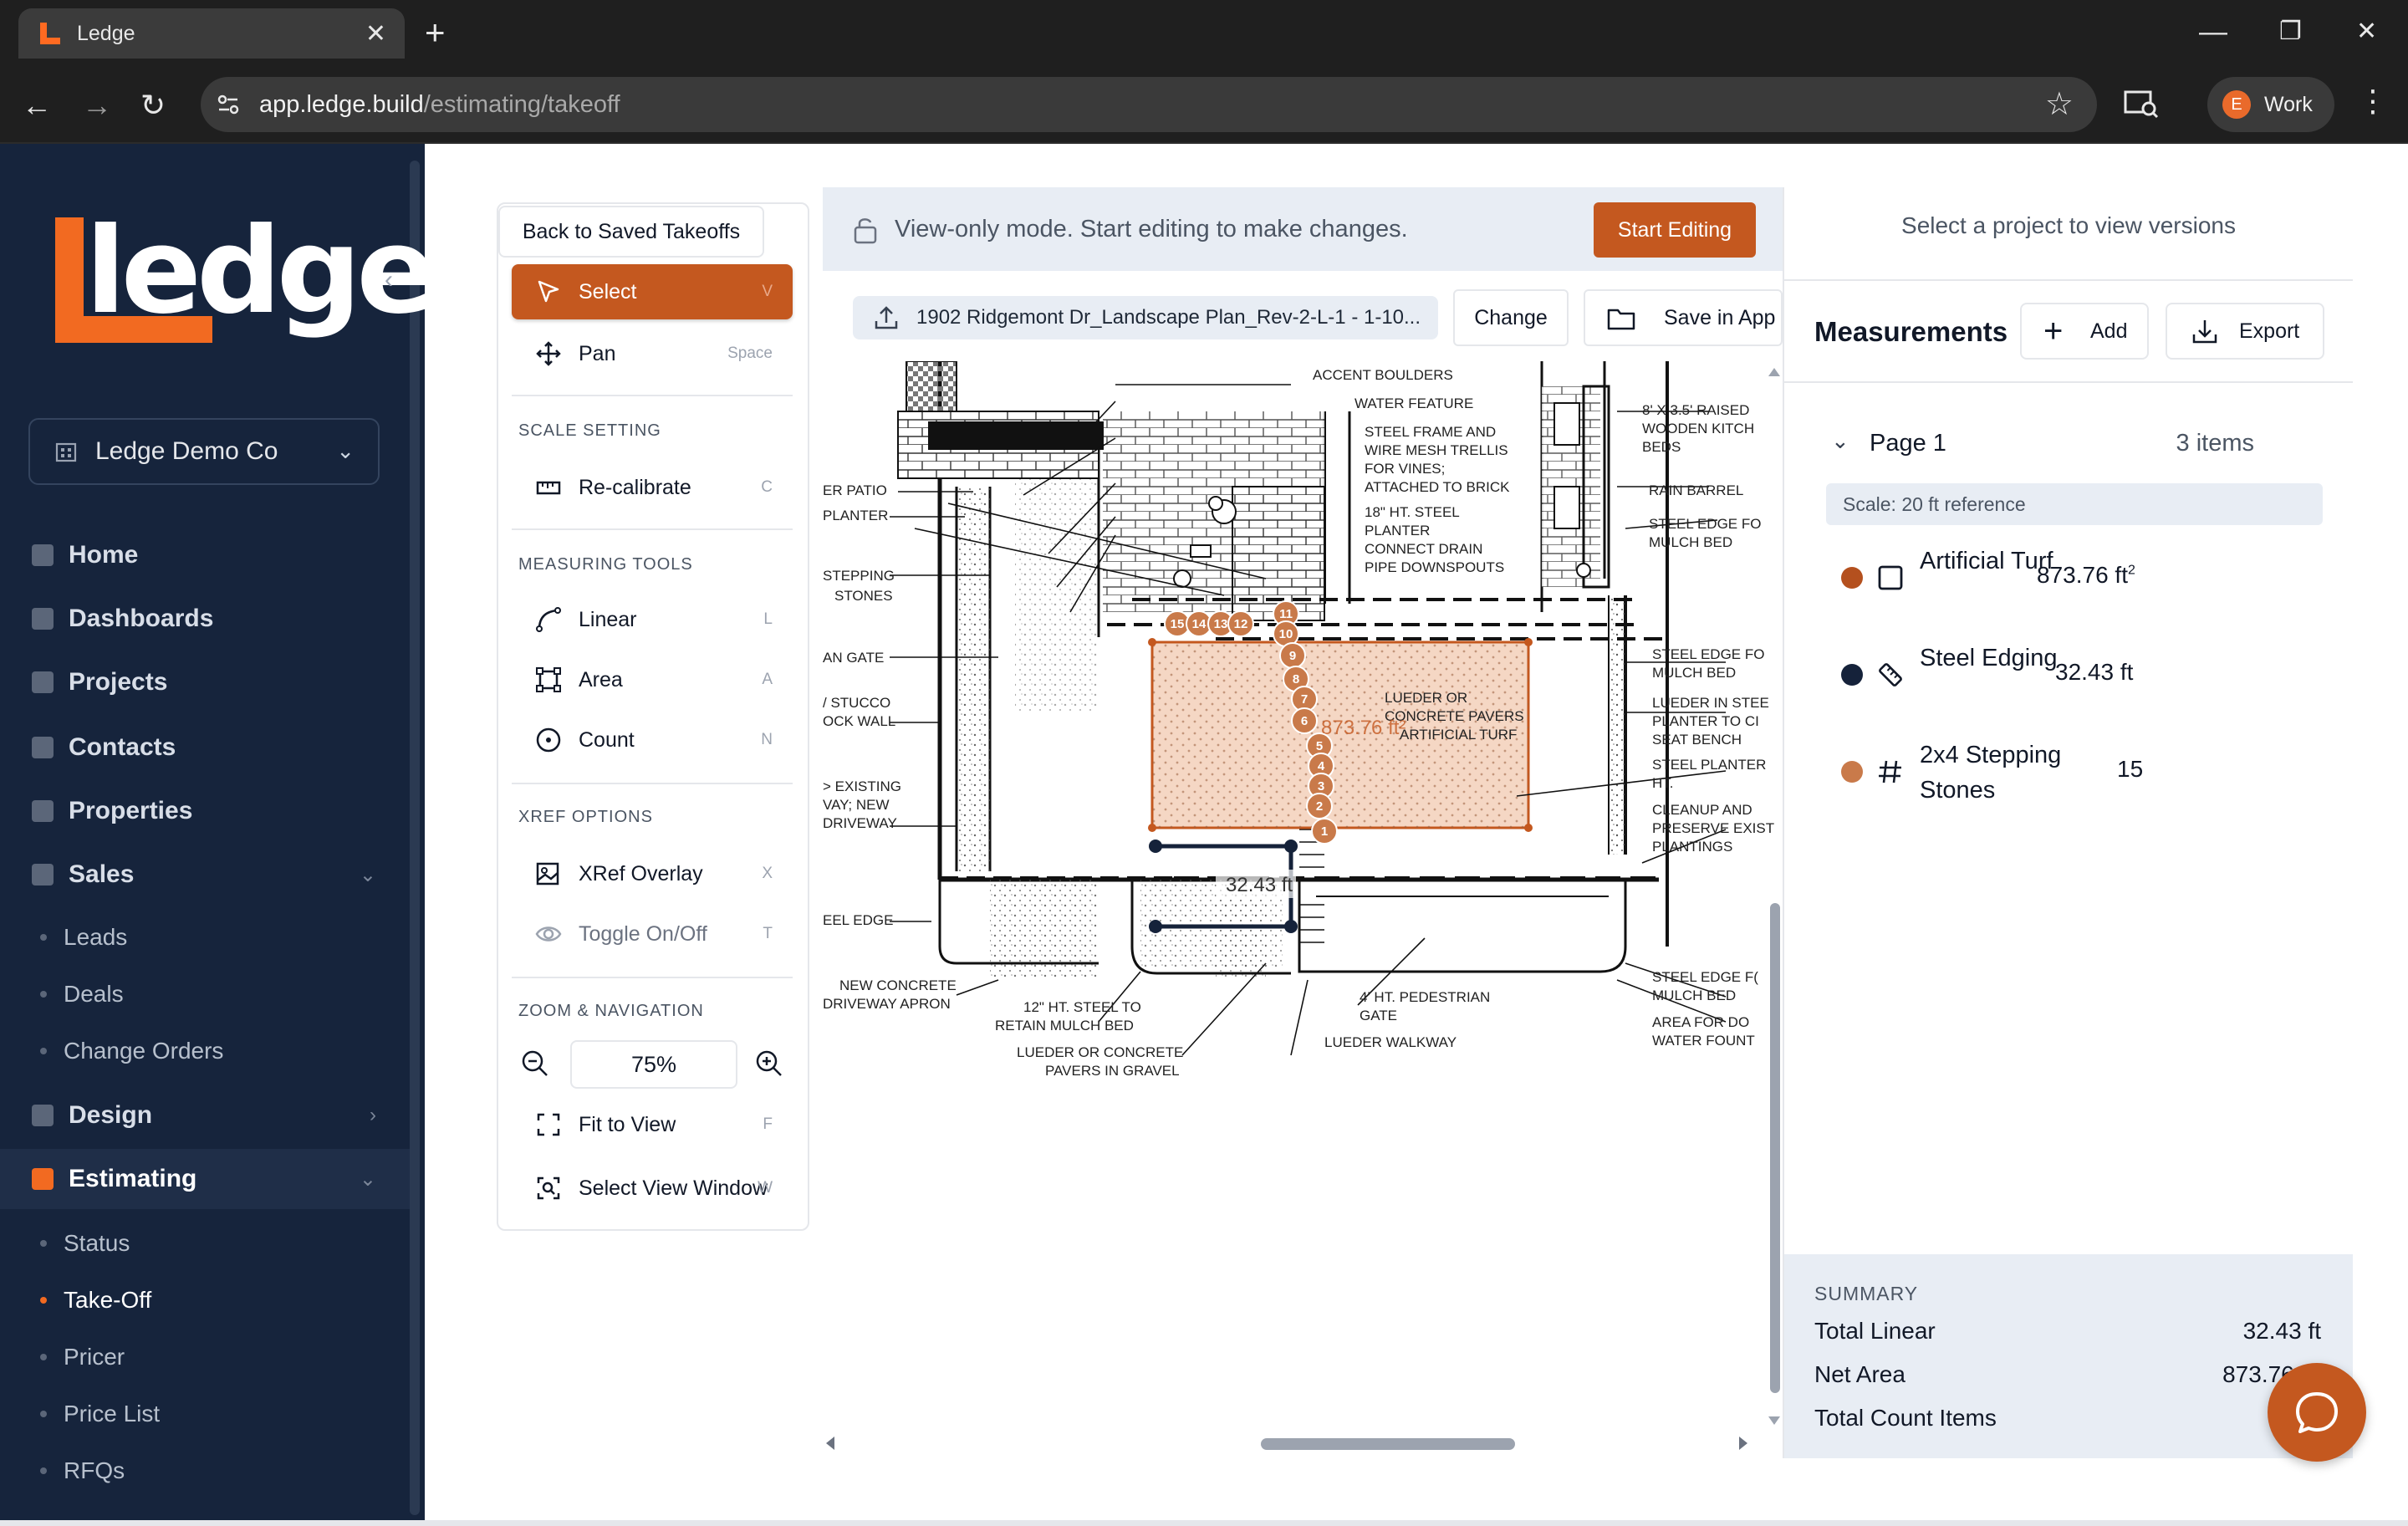  What do you see at coordinates (82, 1357) in the screenshot?
I see `nav-pricer: Pricer` at bounding box center [82, 1357].